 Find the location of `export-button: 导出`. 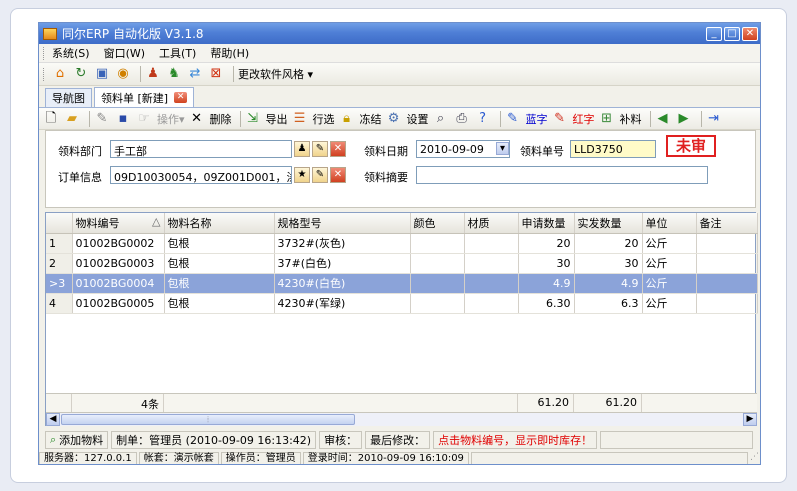

export-button: 导出 is located at coordinates (277, 119).